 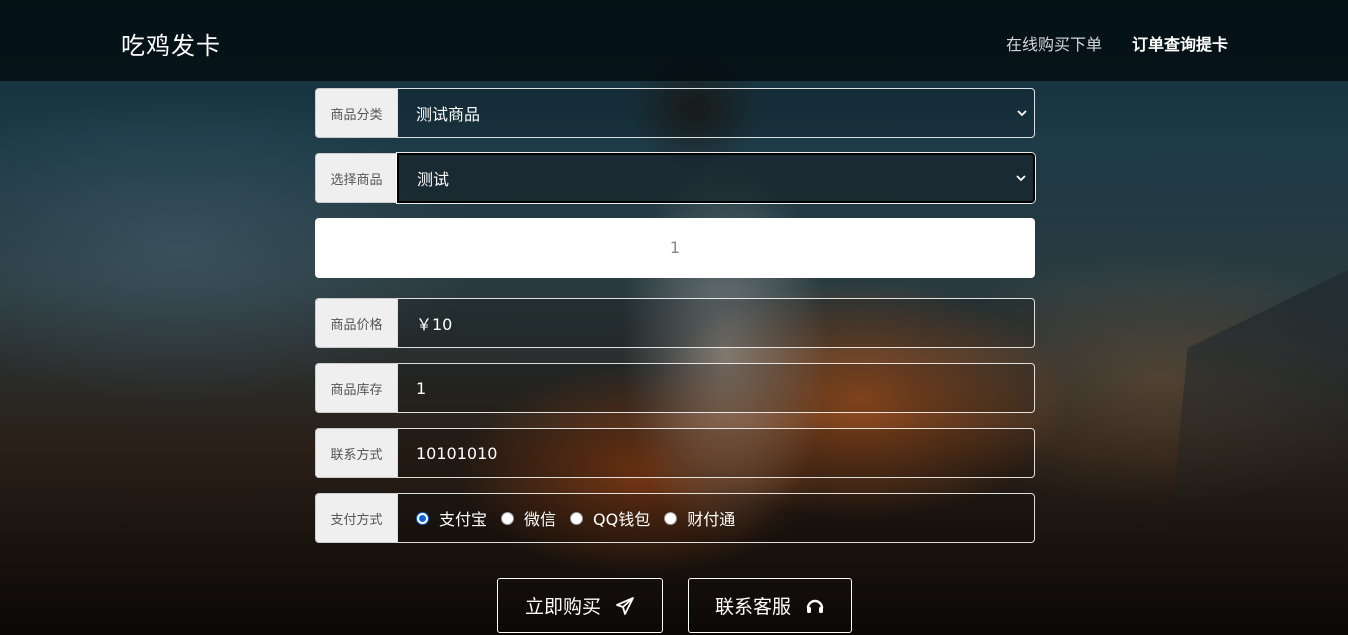 I want to click on payment-option-label: 财付通, so click(x=711, y=519).